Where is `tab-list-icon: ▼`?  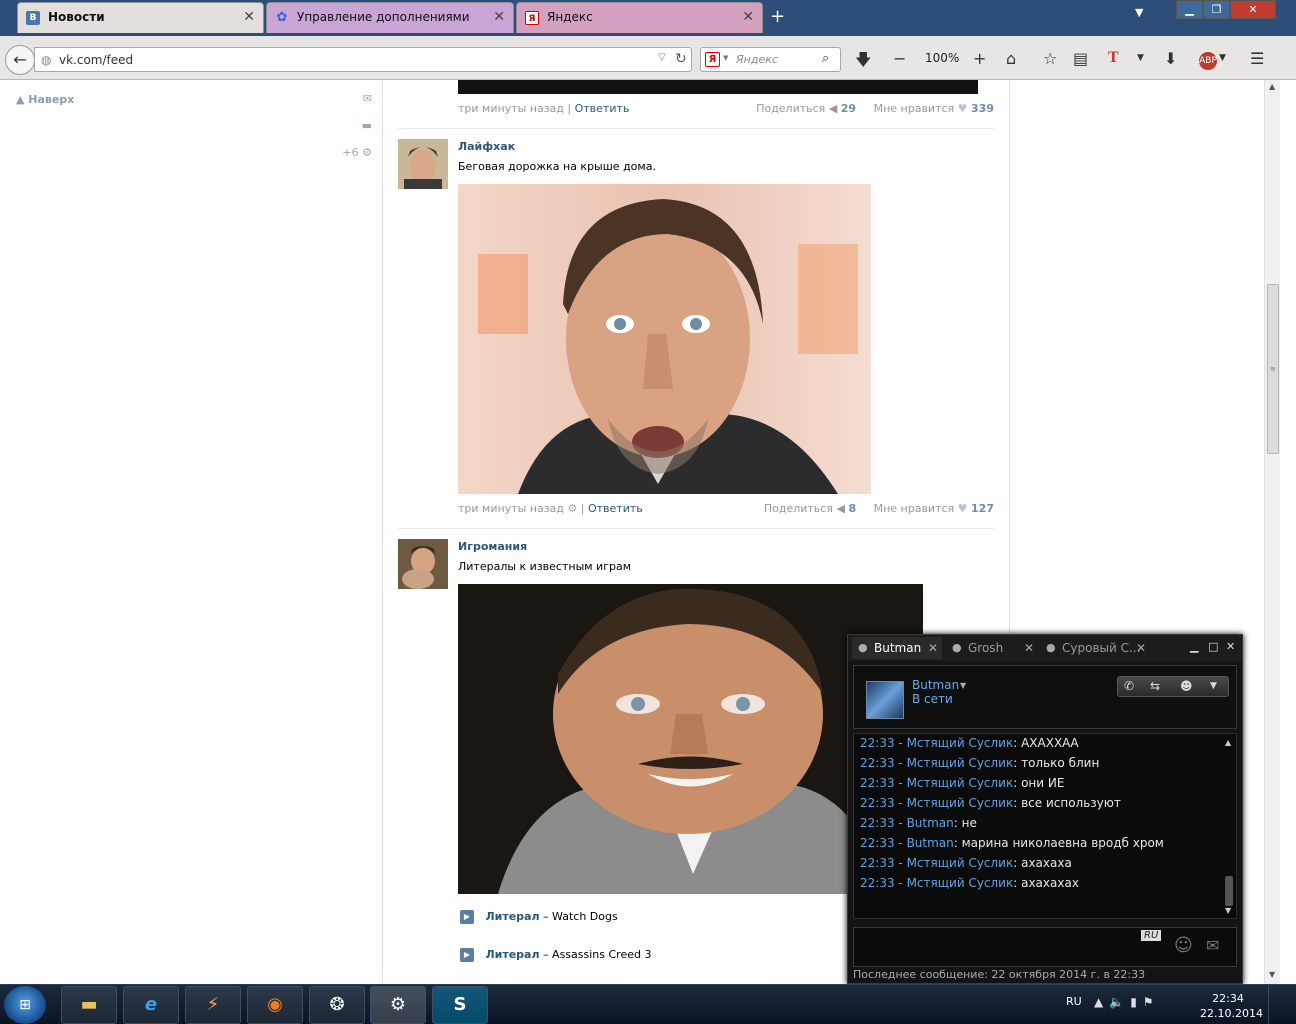
tab-list-icon: ▼ is located at coordinates (1139, 12).